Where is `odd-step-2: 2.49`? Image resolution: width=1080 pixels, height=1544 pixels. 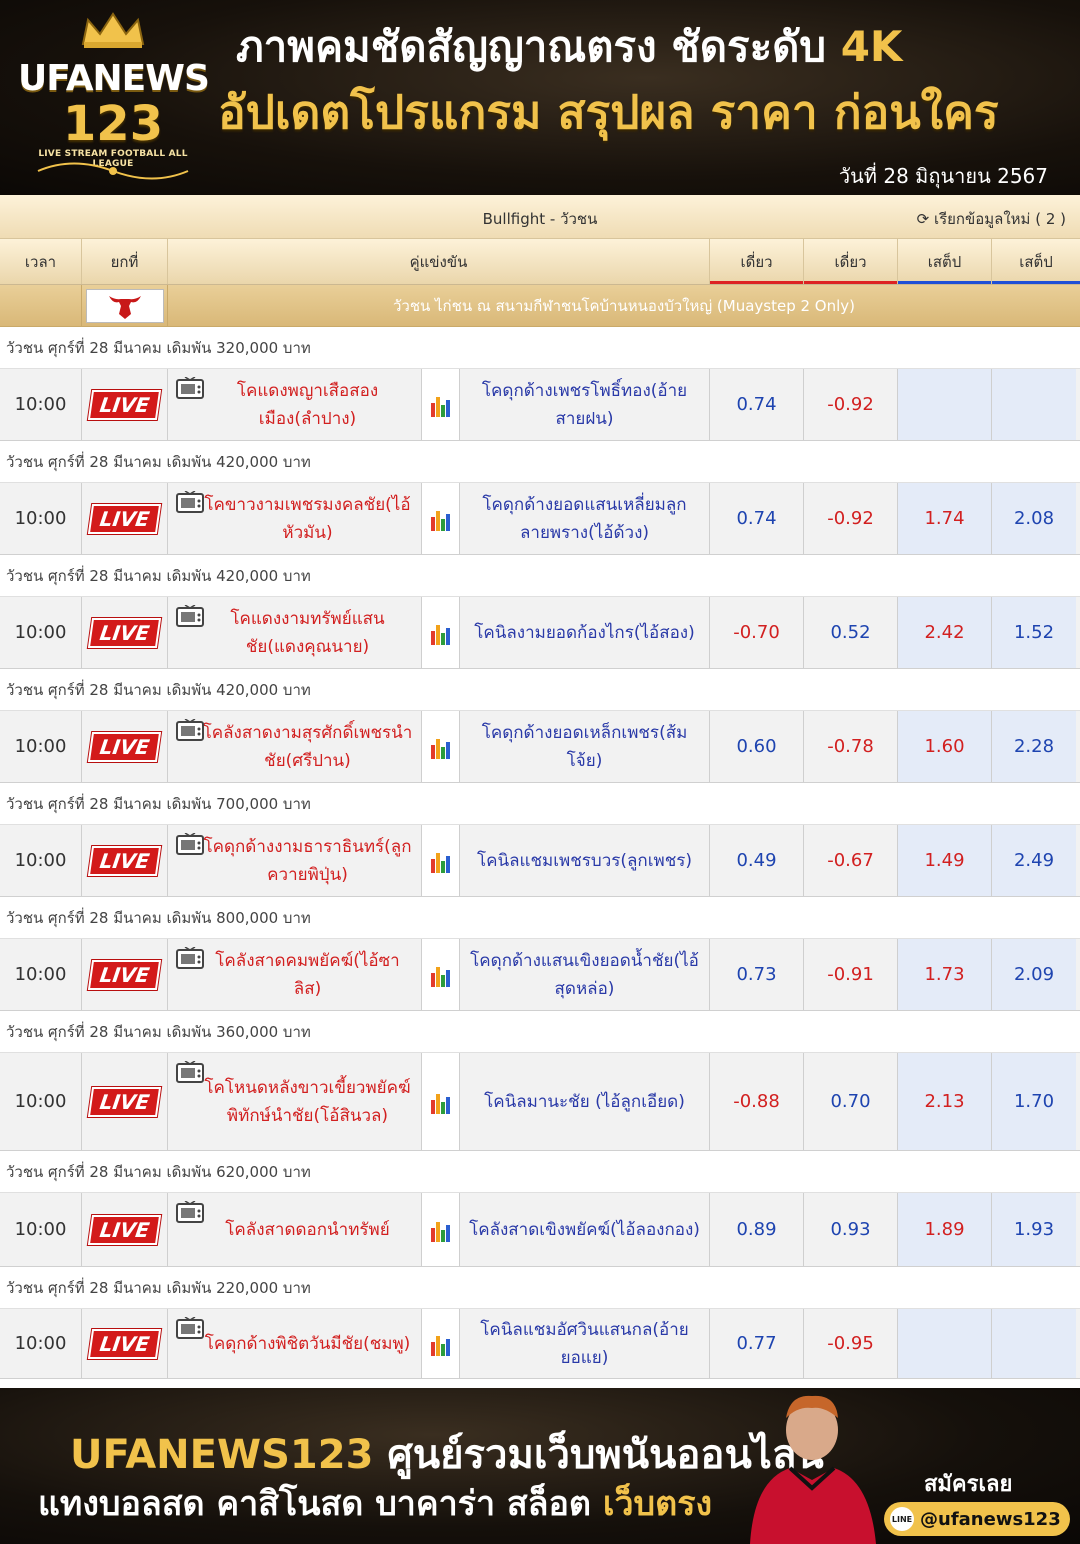
odd-step-2: 2.49 is located at coordinates (1034, 860).